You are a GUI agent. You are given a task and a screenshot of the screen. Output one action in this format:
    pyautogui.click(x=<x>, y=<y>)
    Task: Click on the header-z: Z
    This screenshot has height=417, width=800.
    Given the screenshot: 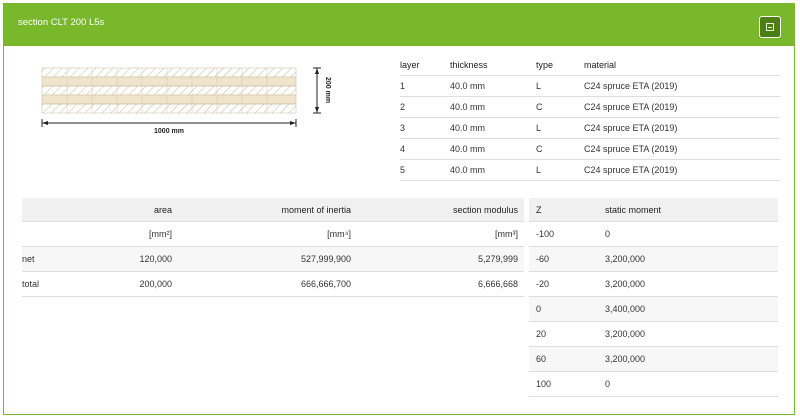 What is the action you would take?
    pyautogui.click(x=567, y=210)
    